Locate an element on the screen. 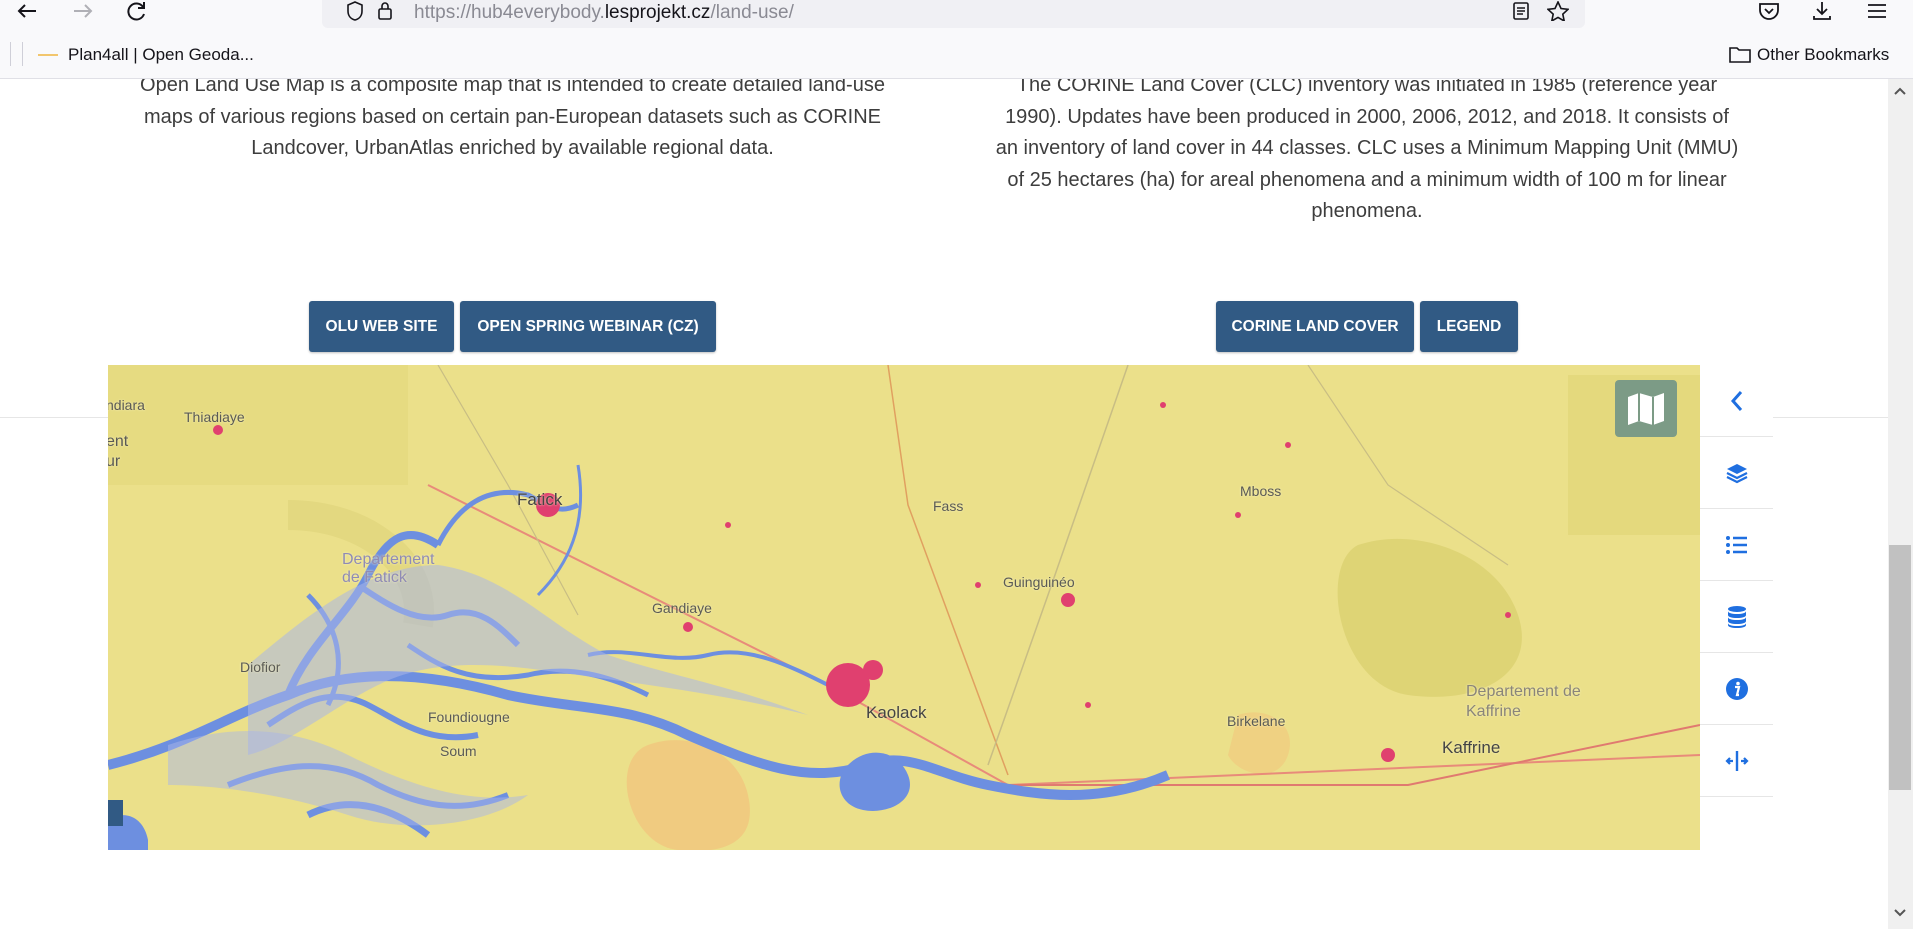  map-label: Foundiougne is located at coordinates (469, 717).